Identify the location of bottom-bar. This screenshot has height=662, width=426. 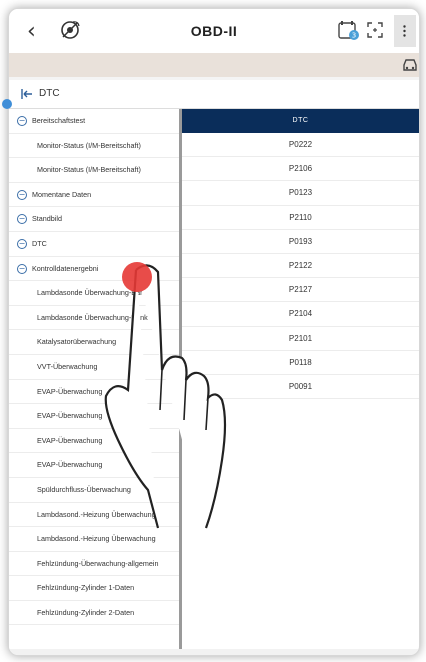
(214, 652).